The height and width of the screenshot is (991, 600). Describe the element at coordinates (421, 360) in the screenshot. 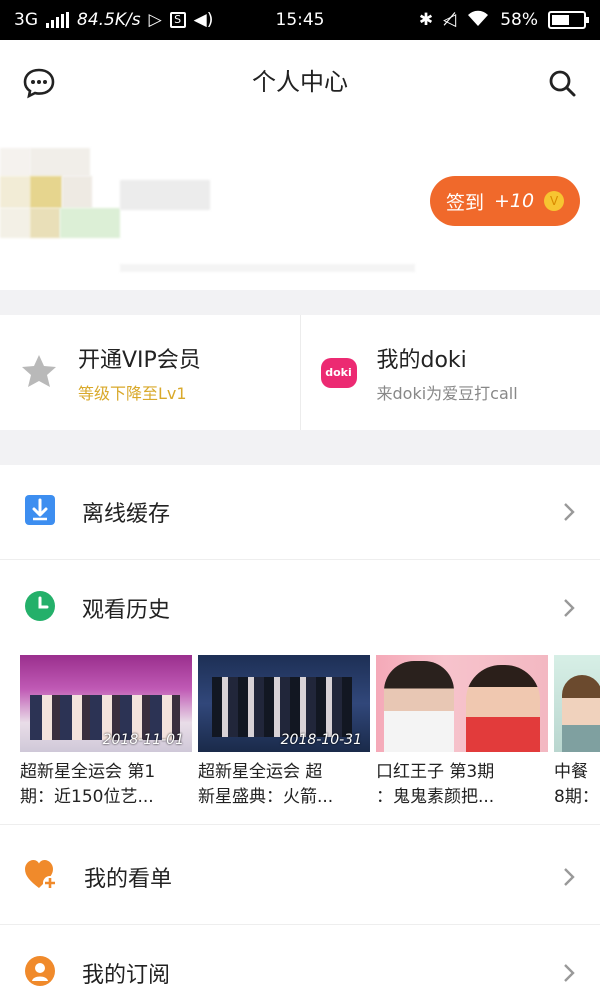

I see `doki-title: 我的doki` at that location.